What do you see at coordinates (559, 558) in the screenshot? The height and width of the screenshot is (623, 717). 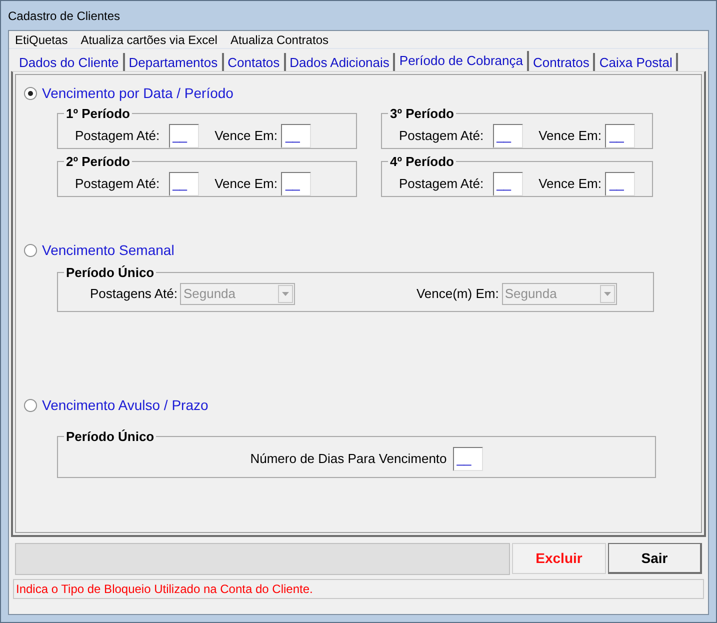 I see `delete-button: Excluir` at bounding box center [559, 558].